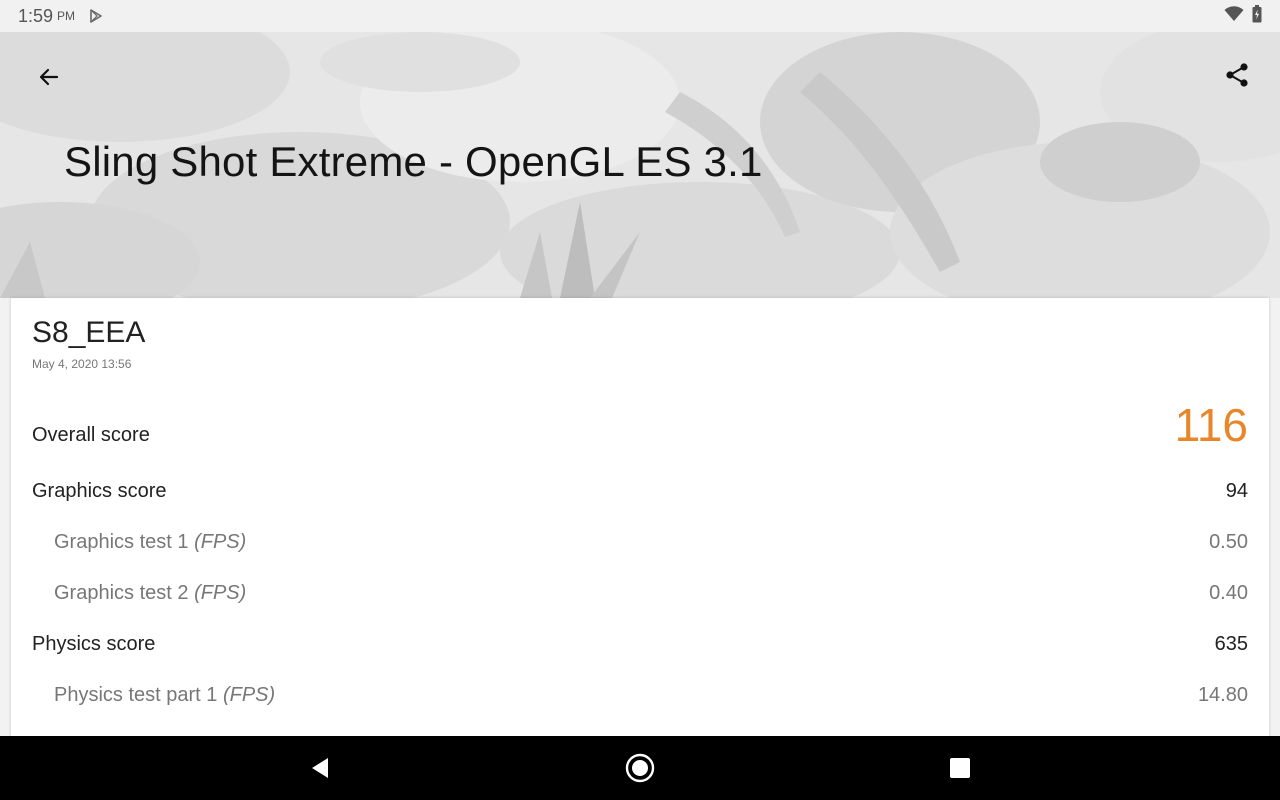 This screenshot has width=1280, height=800. I want to click on graphics-test-1-unit: (FPS), so click(220, 542).